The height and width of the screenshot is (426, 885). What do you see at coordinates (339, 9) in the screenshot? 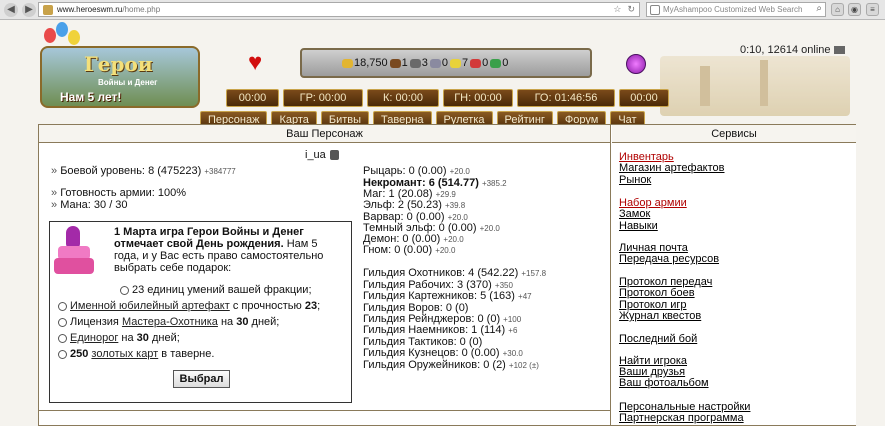
I see `address-bar: www.heroeswm.ru/home.php ☆ ↻` at bounding box center [339, 9].